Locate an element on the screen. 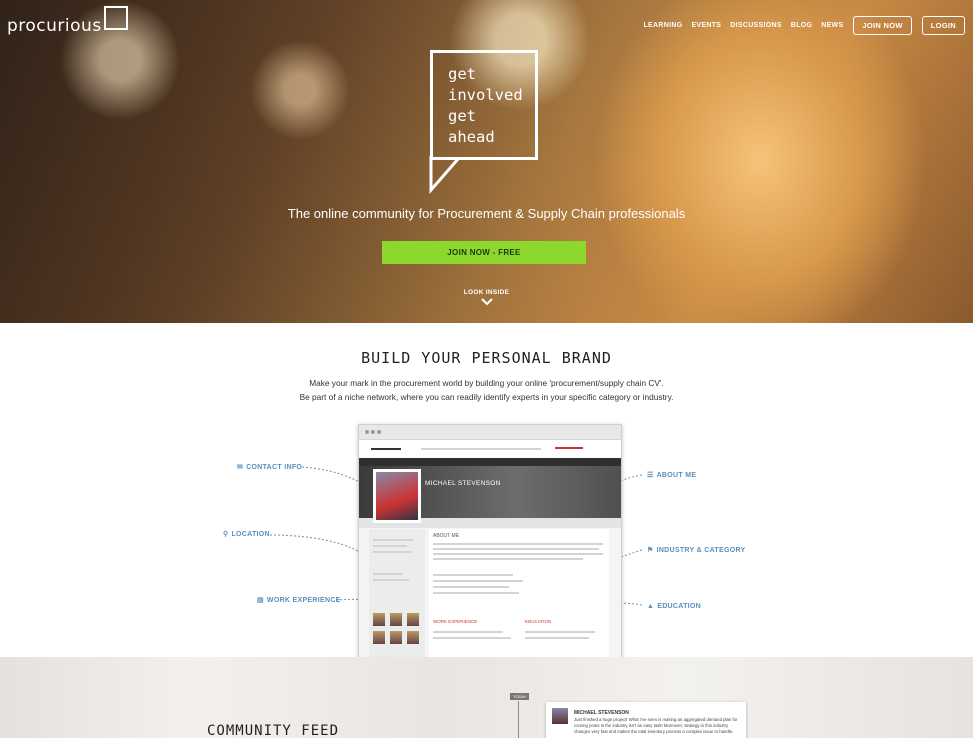  callout-contact-info: ✉ CONTACT INFO is located at coordinates (269, 467).